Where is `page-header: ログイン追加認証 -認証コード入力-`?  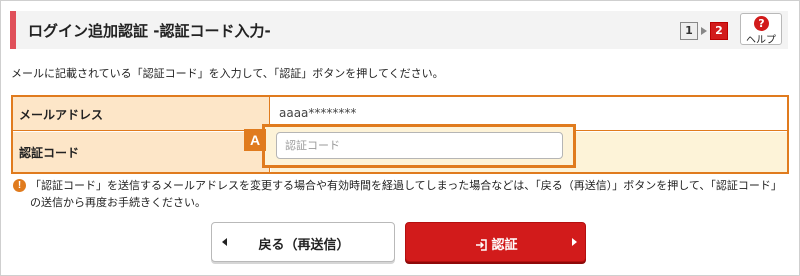
page-header: ログイン追加認証 -認証コード入力- is located at coordinates (399, 30).